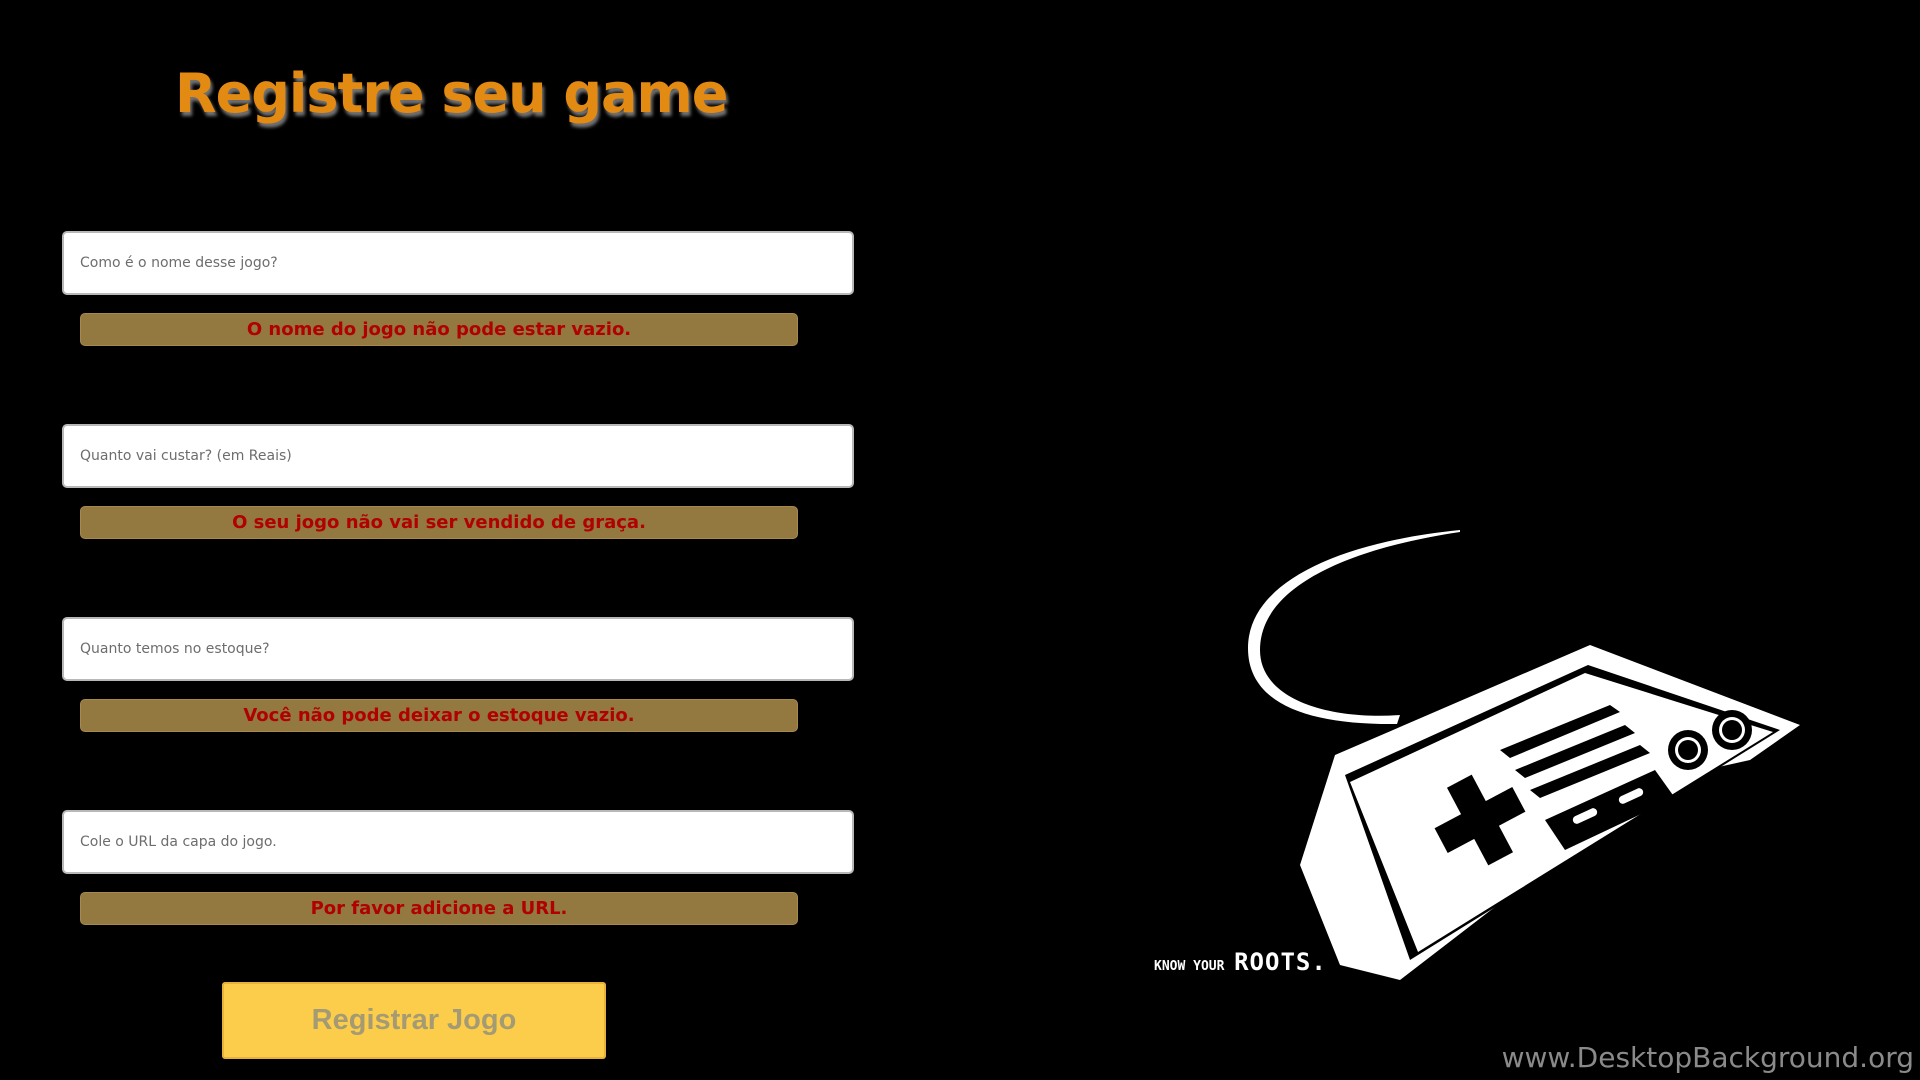 Image resolution: width=1920 pixels, height=1080 pixels. Describe the element at coordinates (1189, 966) in the screenshot. I see `slogan-small: KNOW YOUR` at that location.